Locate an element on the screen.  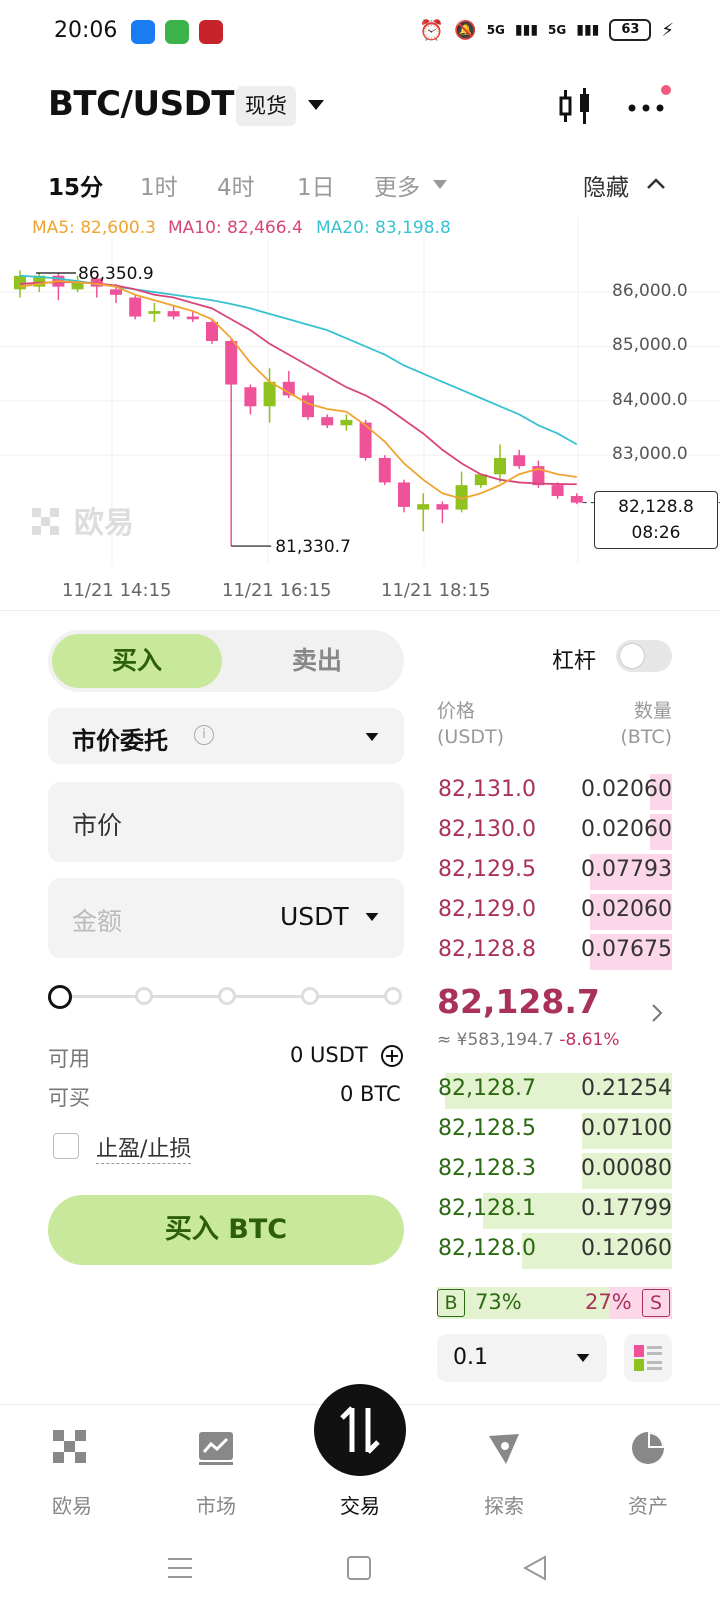
x-tick-label: 11/21 16:15 is located at coordinates (277, 590).